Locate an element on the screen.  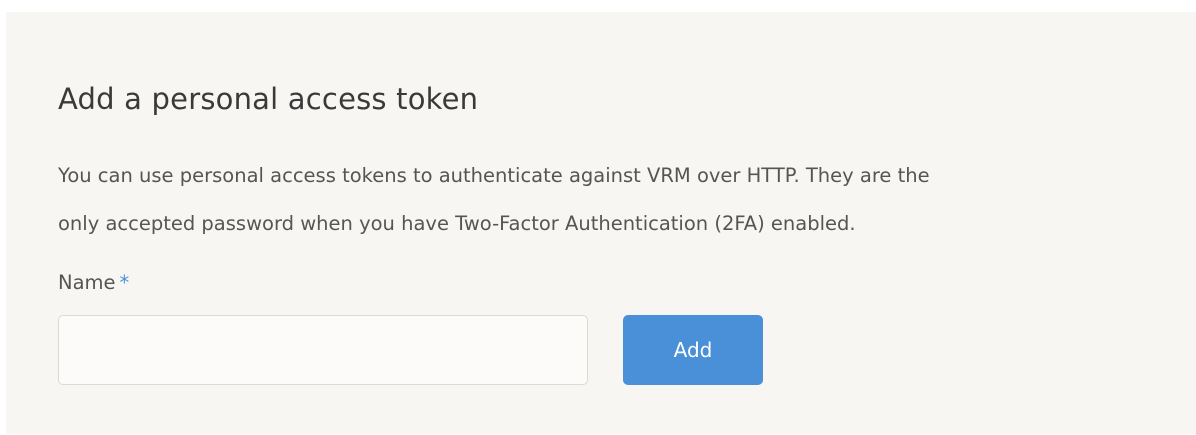
form-title: Add a personal access token is located at coordinates (268, 99).